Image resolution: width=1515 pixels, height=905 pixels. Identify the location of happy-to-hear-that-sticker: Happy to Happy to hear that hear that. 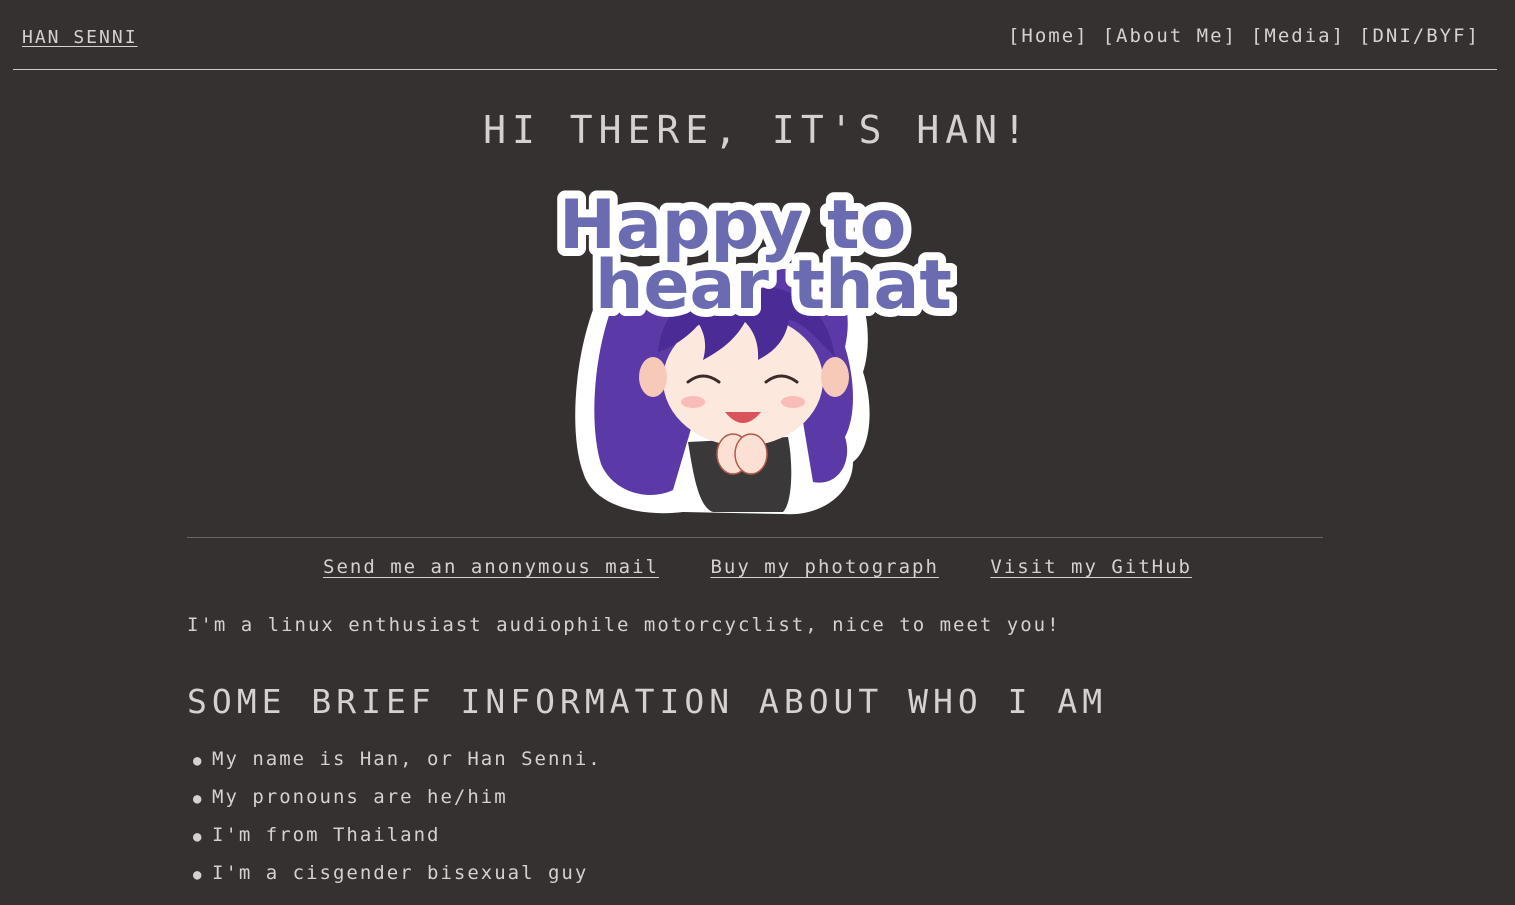
(755, 346).